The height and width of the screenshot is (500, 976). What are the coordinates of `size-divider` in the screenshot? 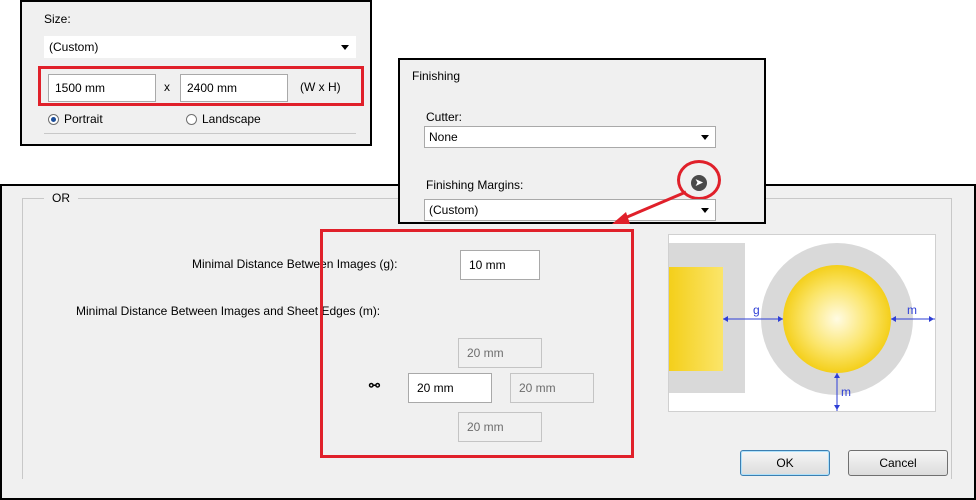 It's located at (200, 133).